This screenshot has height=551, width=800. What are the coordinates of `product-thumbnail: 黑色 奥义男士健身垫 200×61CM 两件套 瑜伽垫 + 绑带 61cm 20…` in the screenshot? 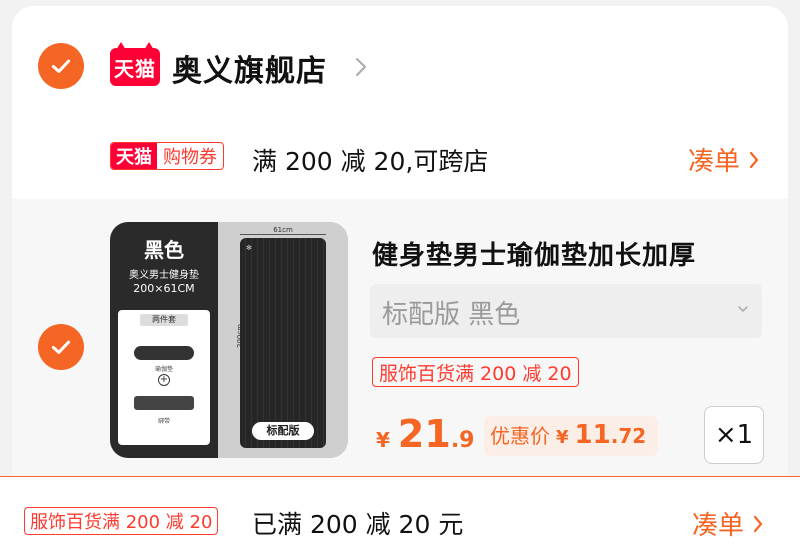 It's located at (229, 340).